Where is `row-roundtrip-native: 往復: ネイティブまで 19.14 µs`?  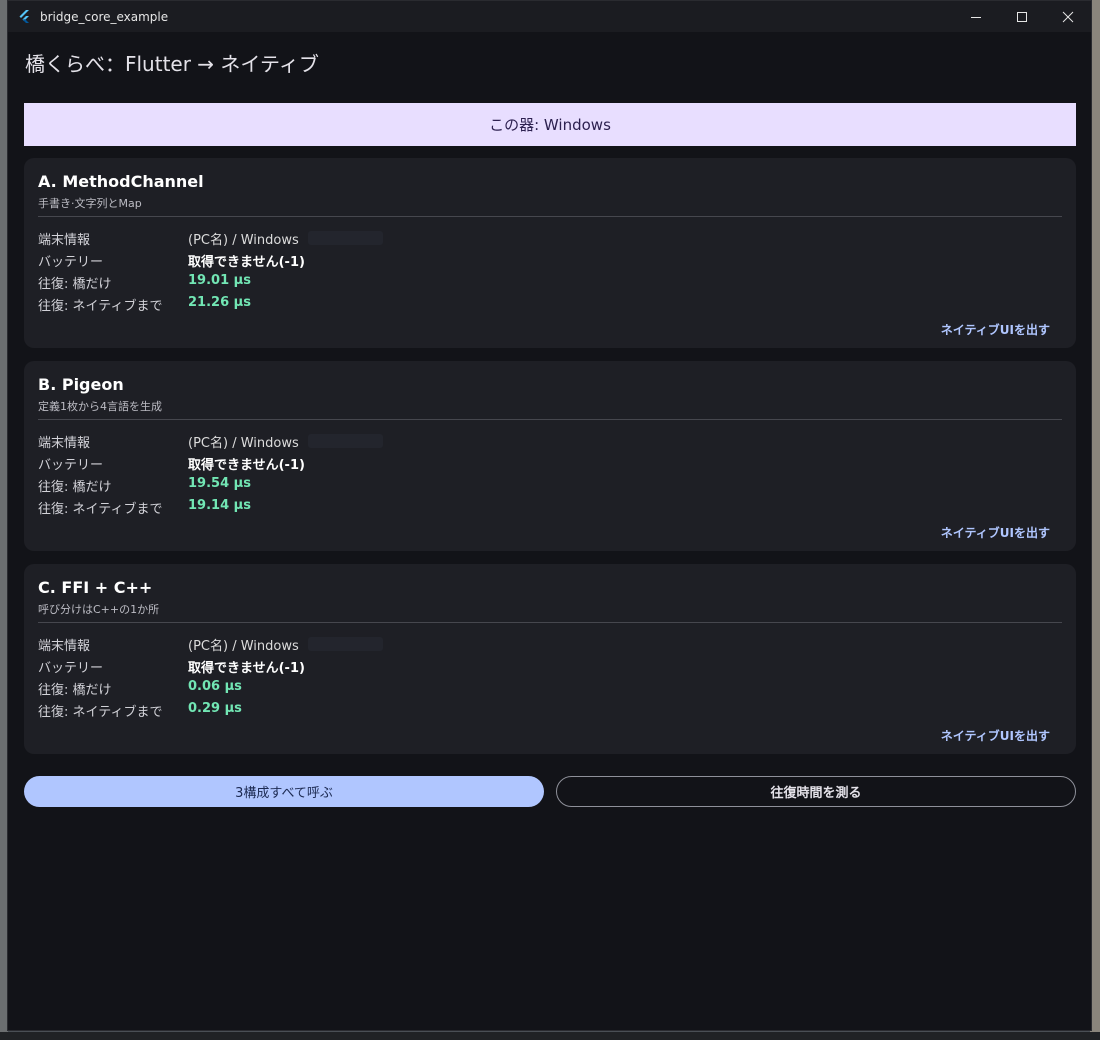
row-roundtrip-native: 往復: ネイティブまで 19.14 µs is located at coordinates (488, 508).